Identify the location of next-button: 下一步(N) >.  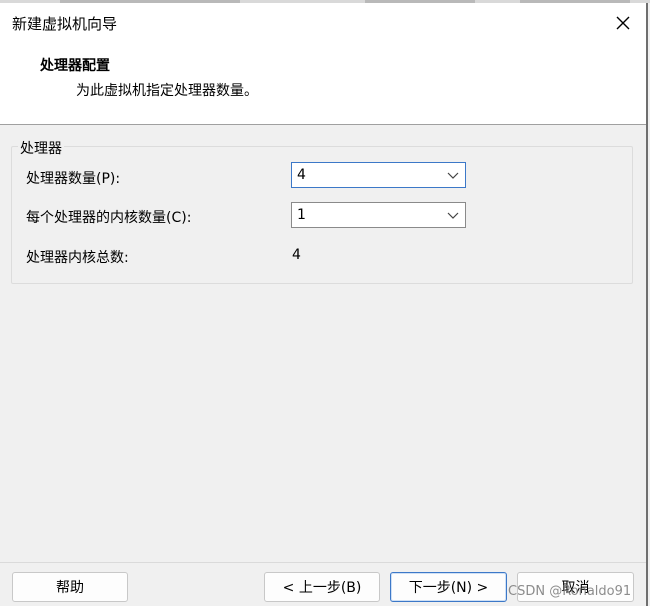
(448, 587).